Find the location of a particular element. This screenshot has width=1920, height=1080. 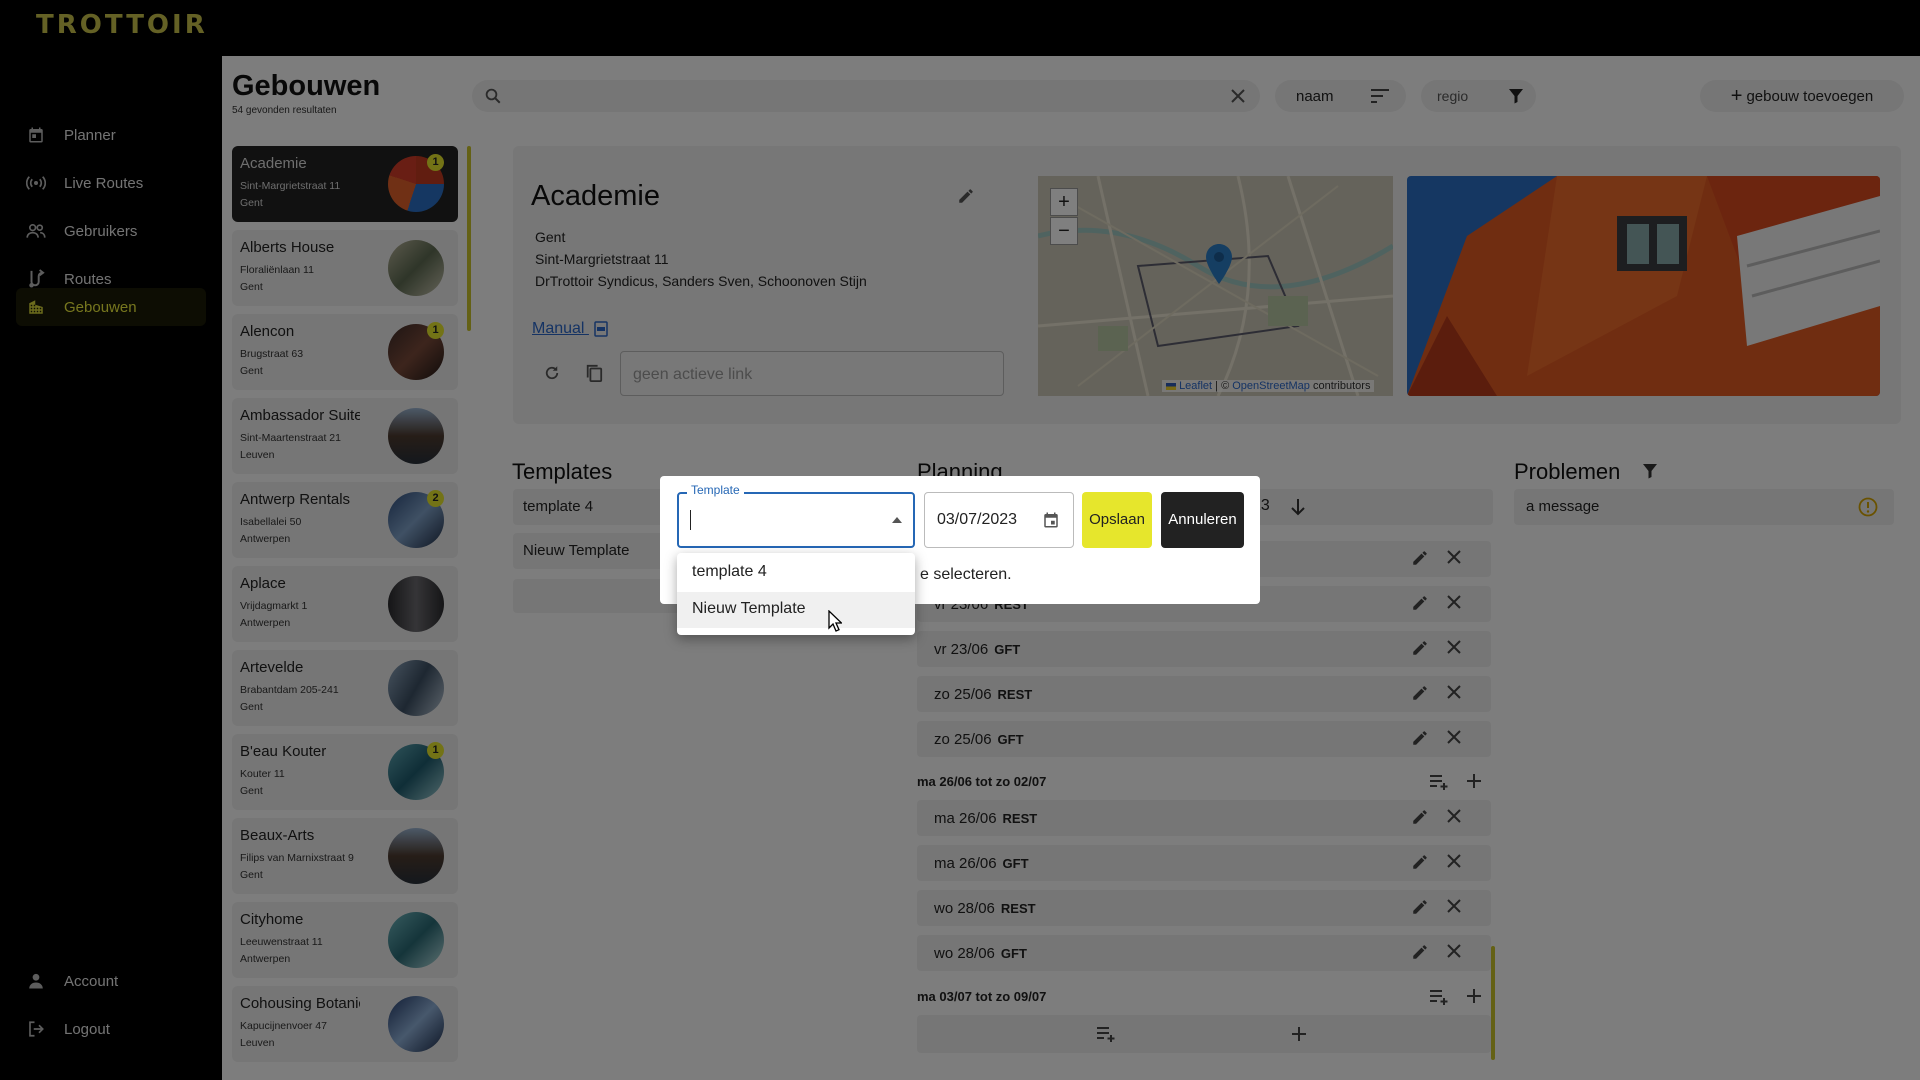

text-caret is located at coordinates (690, 520).